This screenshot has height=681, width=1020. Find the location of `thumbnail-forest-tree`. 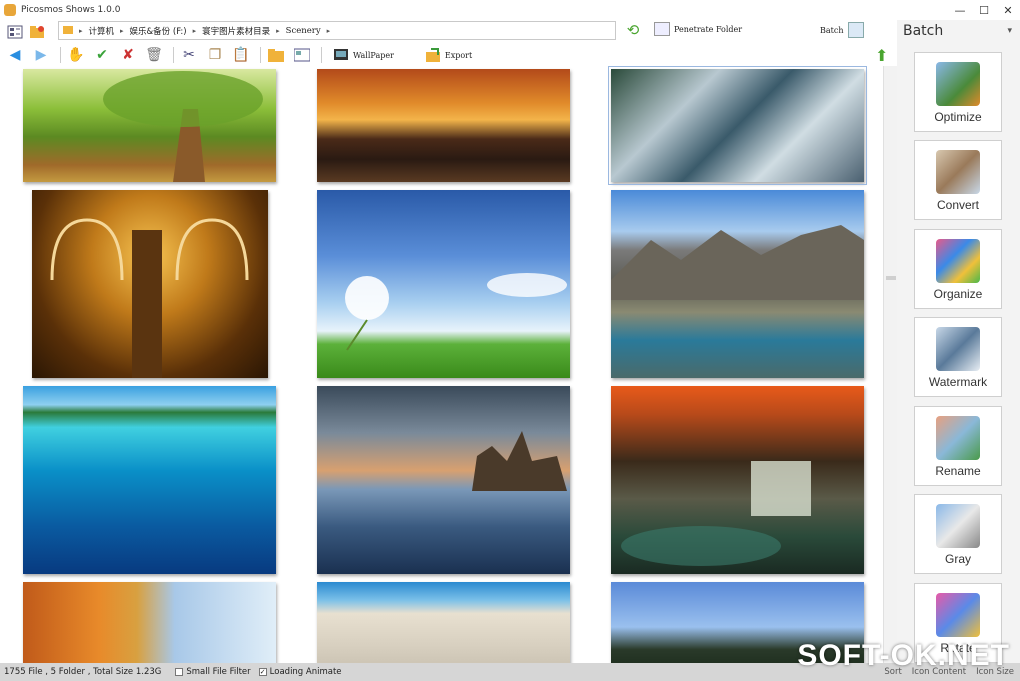

thumbnail-forest-tree is located at coordinates (149, 125).